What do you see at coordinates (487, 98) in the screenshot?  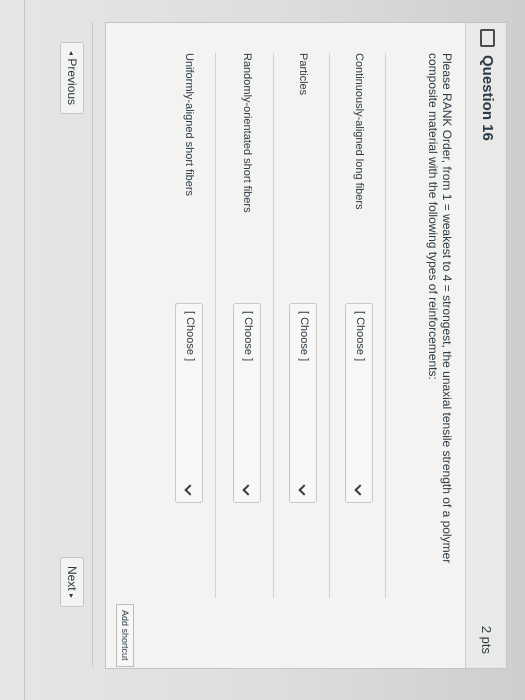 I see `question-title: Question 16` at bounding box center [487, 98].